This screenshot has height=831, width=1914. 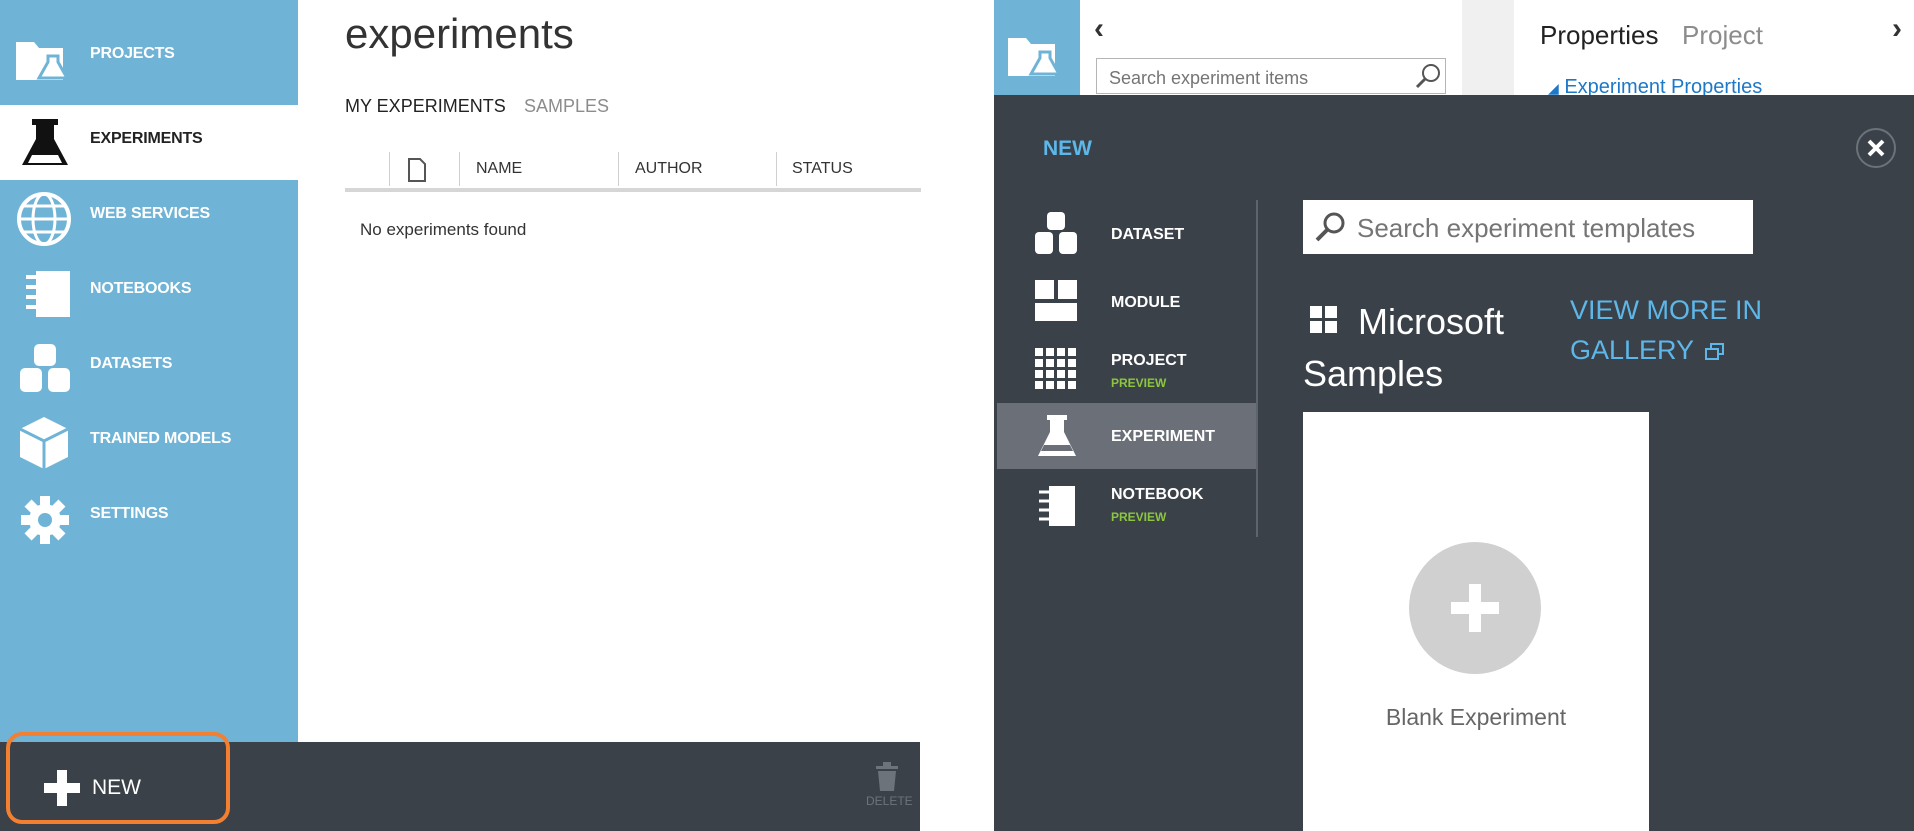 I want to click on collapse-triangle-icon: ◢, so click(x=1553, y=88).